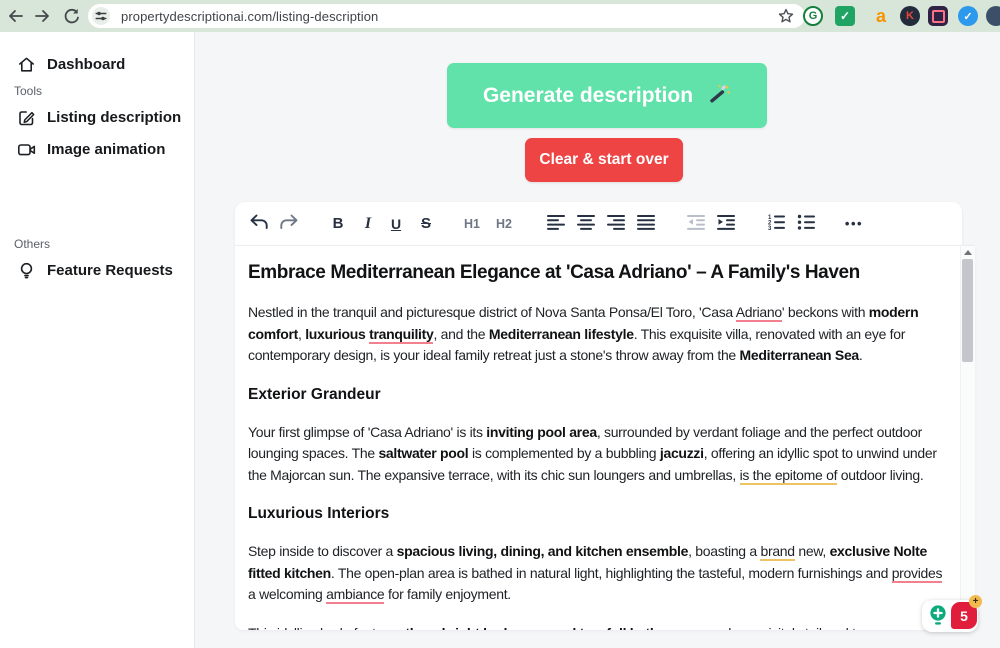  Describe the element at coordinates (967, 438) in the screenshot. I see `editor-scrollbar` at that location.